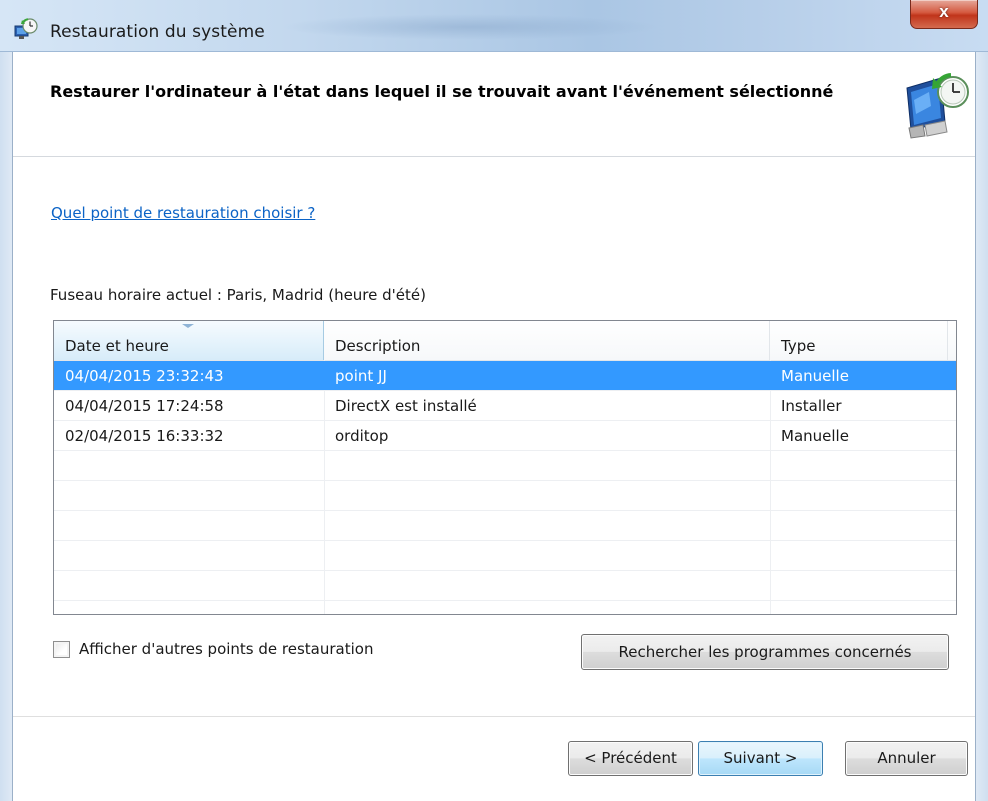 The width and height of the screenshot is (988, 801). What do you see at coordinates (494, 716) in the screenshot?
I see `footer-divider` at bounding box center [494, 716].